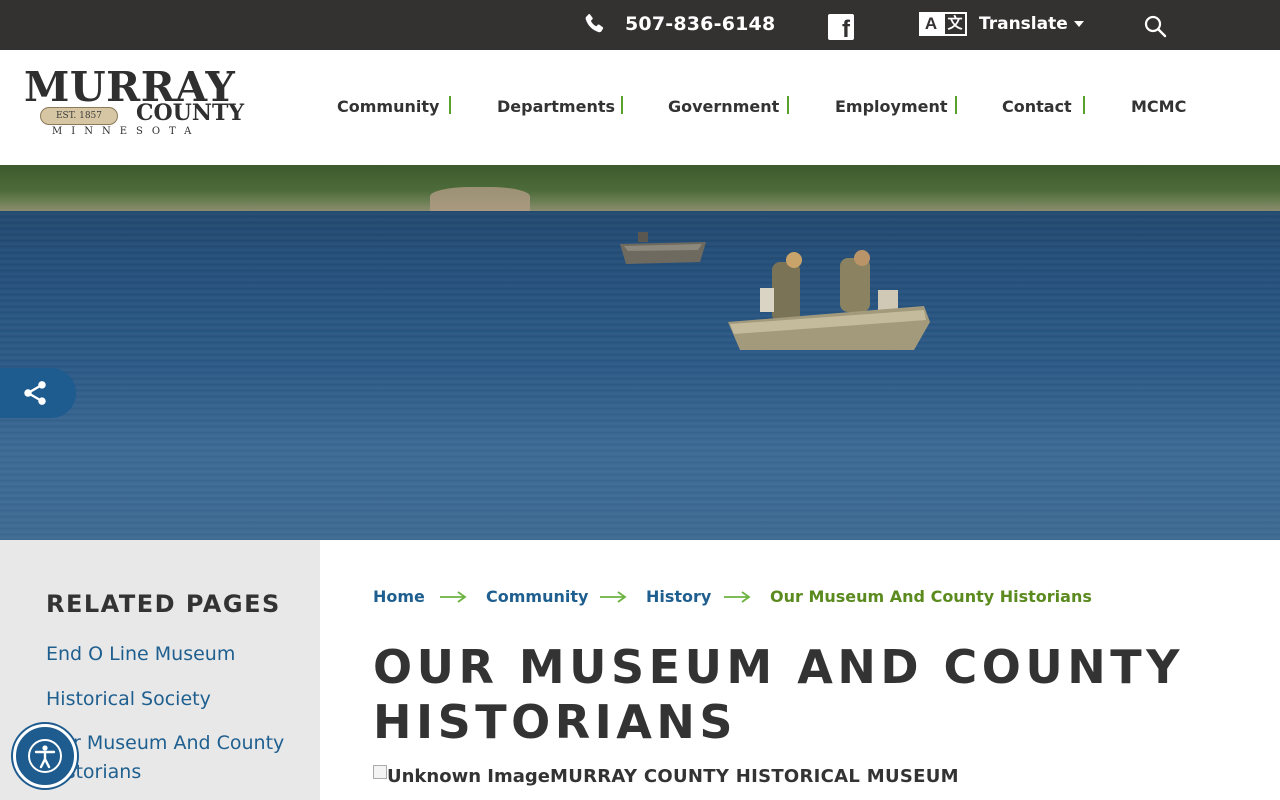 This screenshot has height=800, width=1280. What do you see at coordinates (171, 758) in the screenshot?
I see `sidebar-link-our-museum: Our Museum And County Historians` at bounding box center [171, 758].